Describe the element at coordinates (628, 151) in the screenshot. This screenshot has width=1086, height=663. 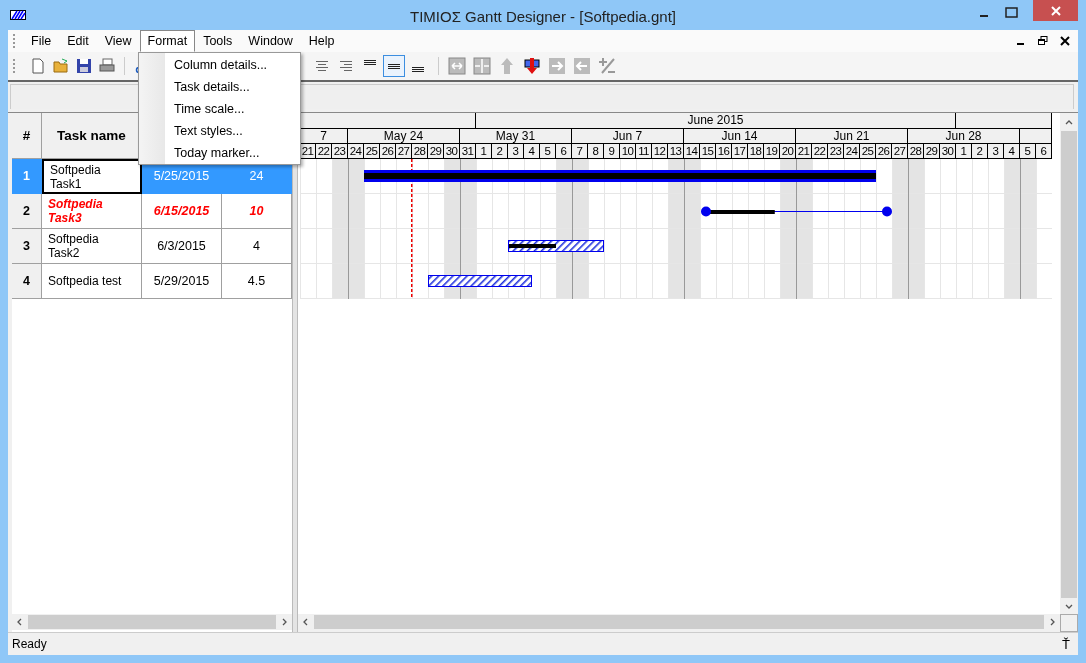
I see `day-header: 10` at that location.